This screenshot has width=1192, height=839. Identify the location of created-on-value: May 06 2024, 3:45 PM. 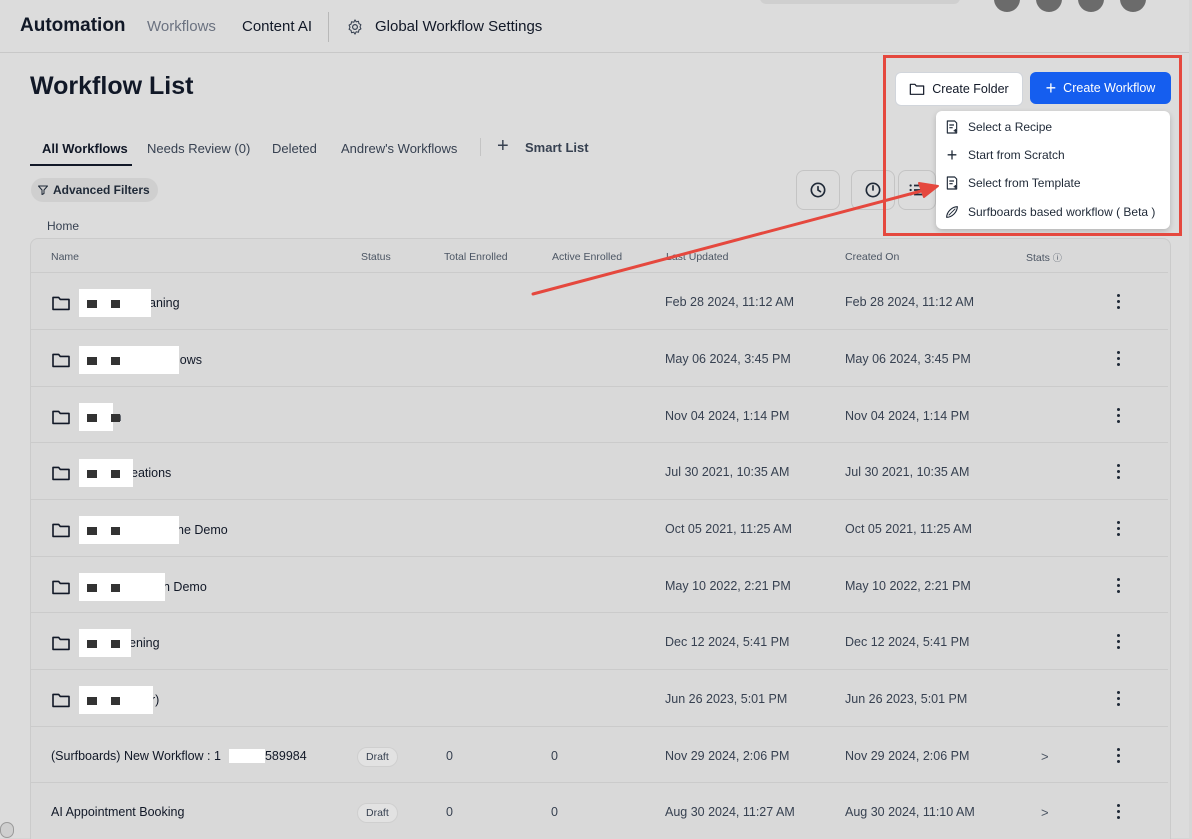
(908, 359).